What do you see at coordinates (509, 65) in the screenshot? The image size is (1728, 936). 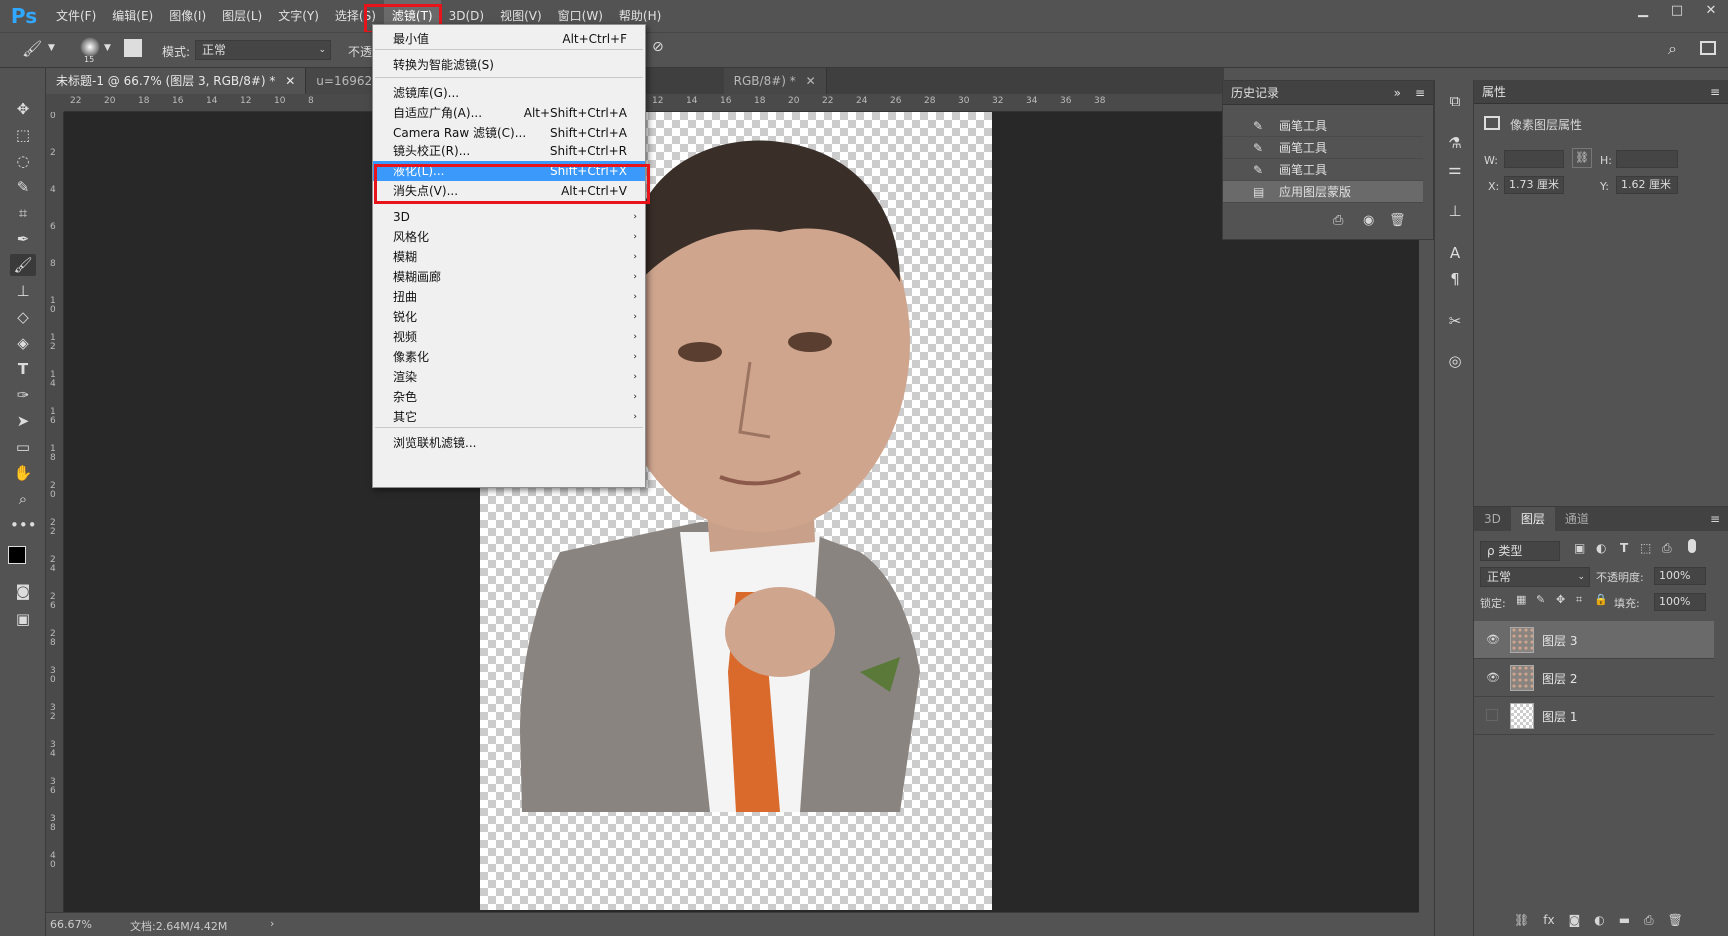 I see `filter-menu-item: 转换为智能滤镜(S)` at bounding box center [509, 65].